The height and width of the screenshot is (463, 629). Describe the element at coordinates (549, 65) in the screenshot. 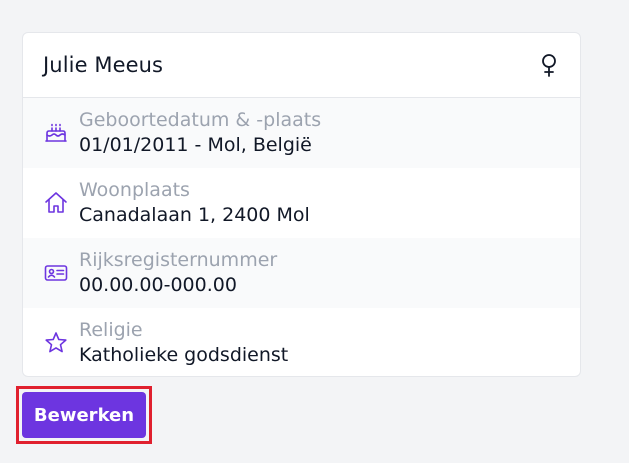

I see `female-icon` at that location.